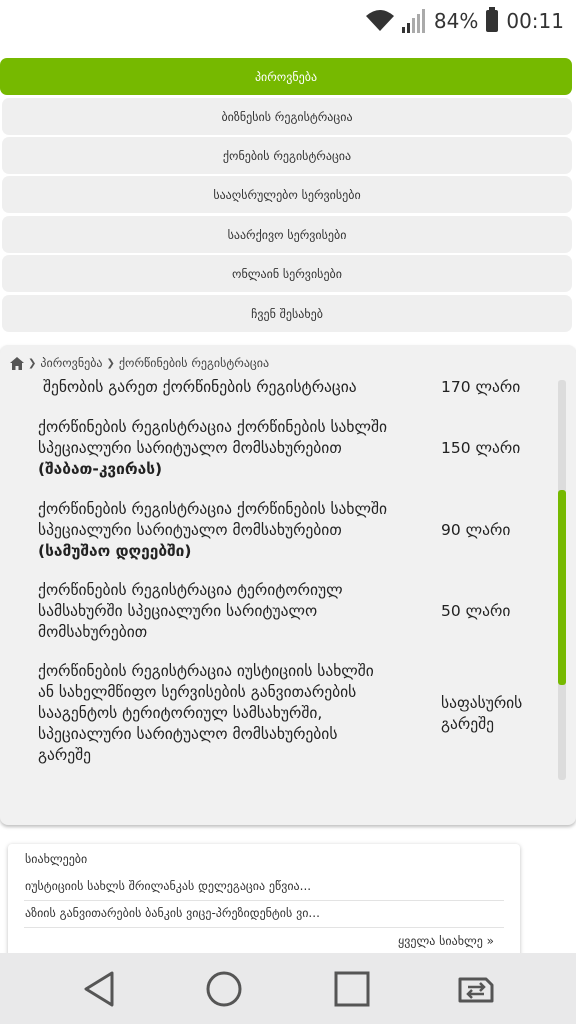 The width and height of the screenshot is (576, 1024). What do you see at coordinates (476, 611) in the screenshot?
I see `service-row-price: 50 ლარი` at bounding box center [476, 611].